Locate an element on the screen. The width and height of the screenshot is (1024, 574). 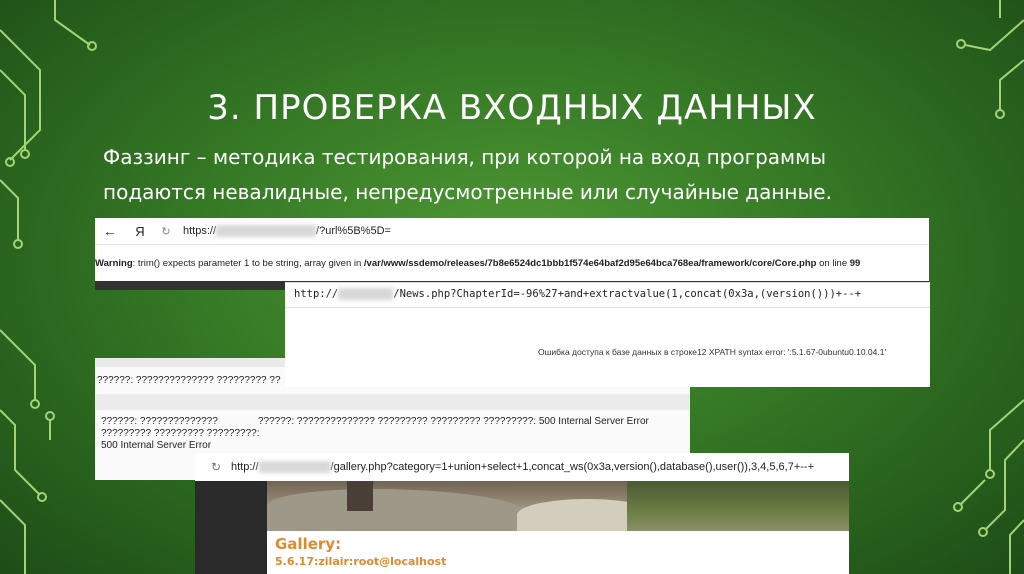
url-end: /?url%5B%5D= is located at coordinates (353, 230).